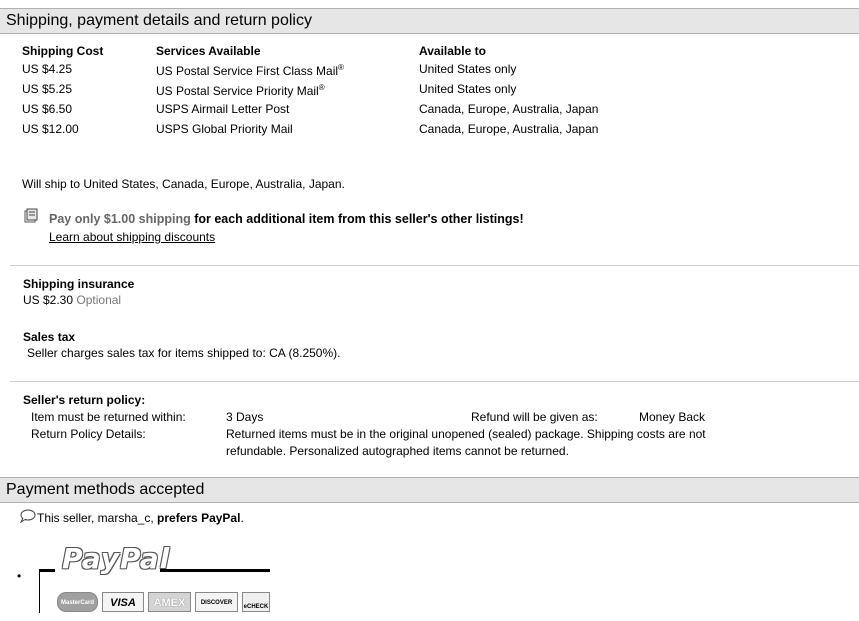  Describe the element at coordinates (223, 109) in the screenshot. I see `shipping-service: USPS Airmail Letter Post` at that location.